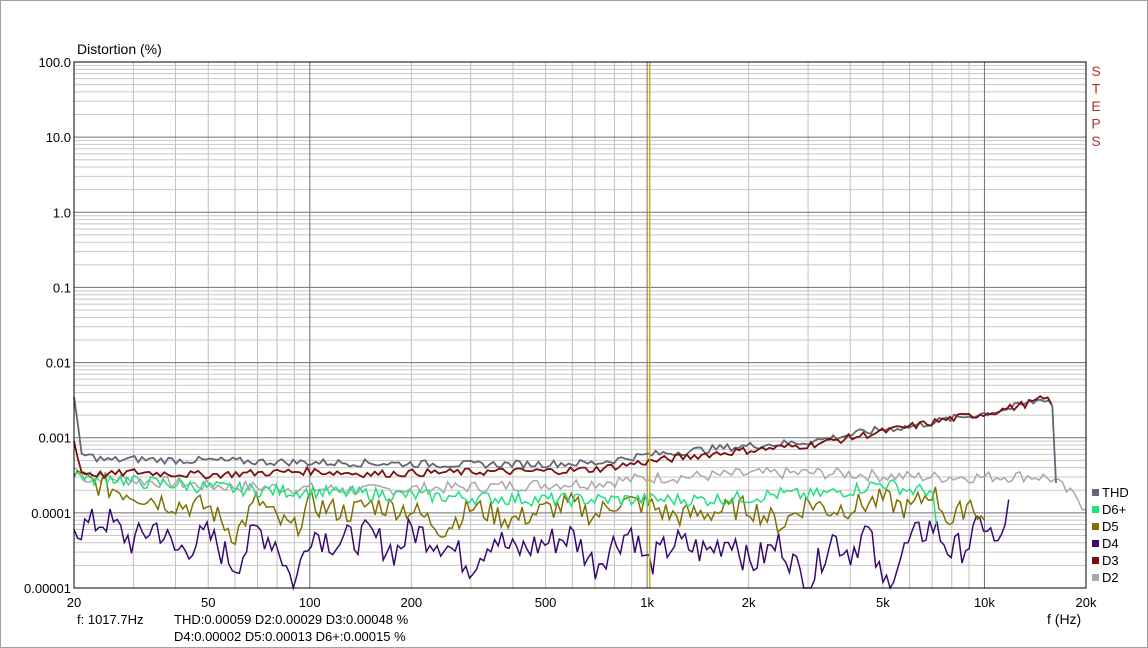 Image resolution: width=1148 pixels, height=648 pixels. Describe the element at coordinates (647, 602) in the screenshot. I see `x-tick-label: 1k` at that location.